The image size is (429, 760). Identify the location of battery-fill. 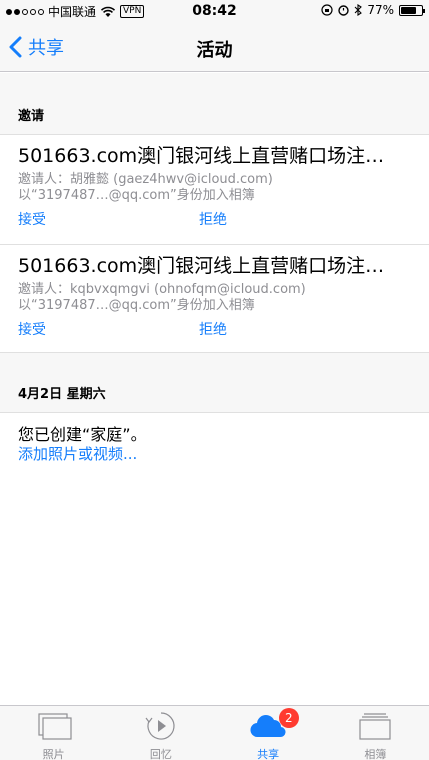
(409, 10).